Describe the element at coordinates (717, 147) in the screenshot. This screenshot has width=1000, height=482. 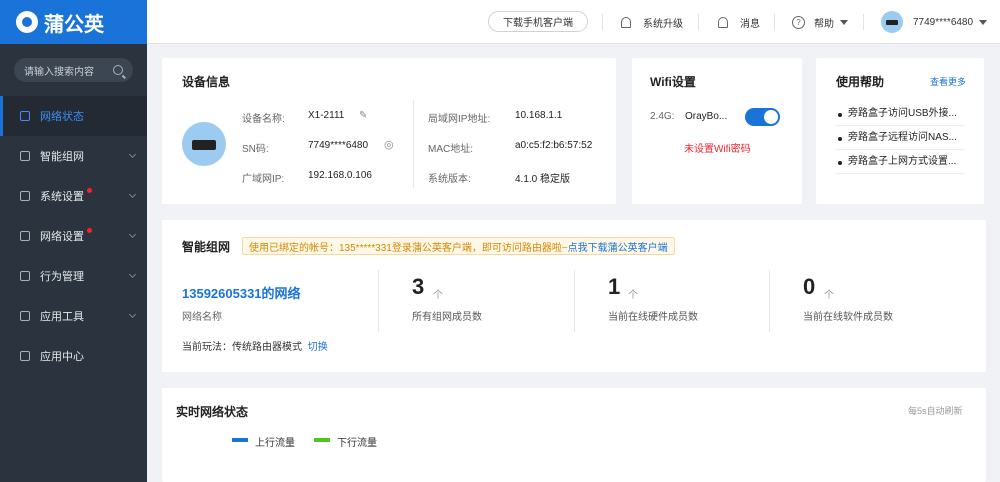
I see `wifi-password-warning: 未设置Wifi密码` at that location.